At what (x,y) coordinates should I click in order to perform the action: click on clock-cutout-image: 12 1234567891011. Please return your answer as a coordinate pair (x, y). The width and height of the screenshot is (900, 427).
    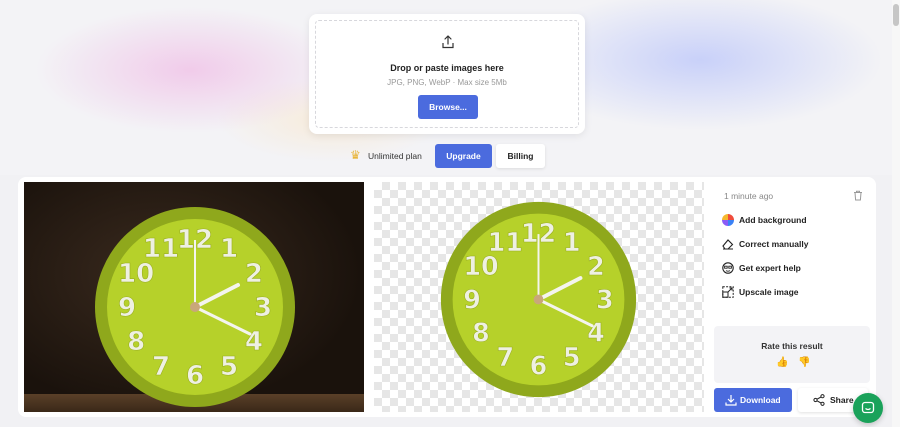
    Looking at the image, I should click on (538, 299).